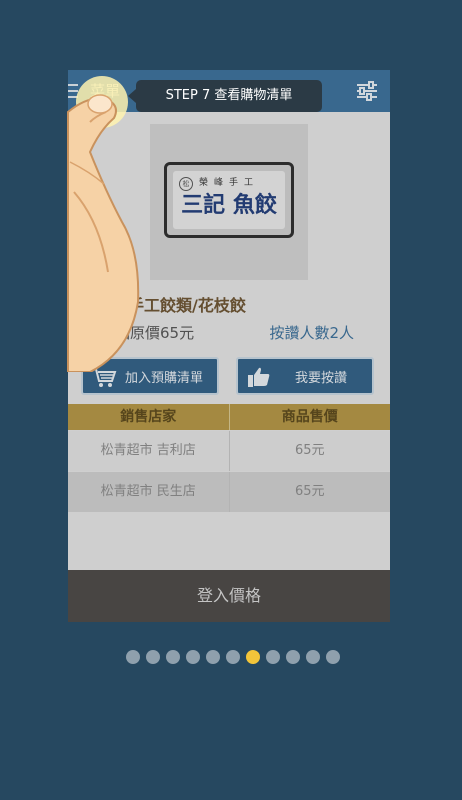  What do you see at coordinates (149, 451) in the screenshot?
I see `store-name: 松青超市 吉利店` at bounding box center [149, 451].